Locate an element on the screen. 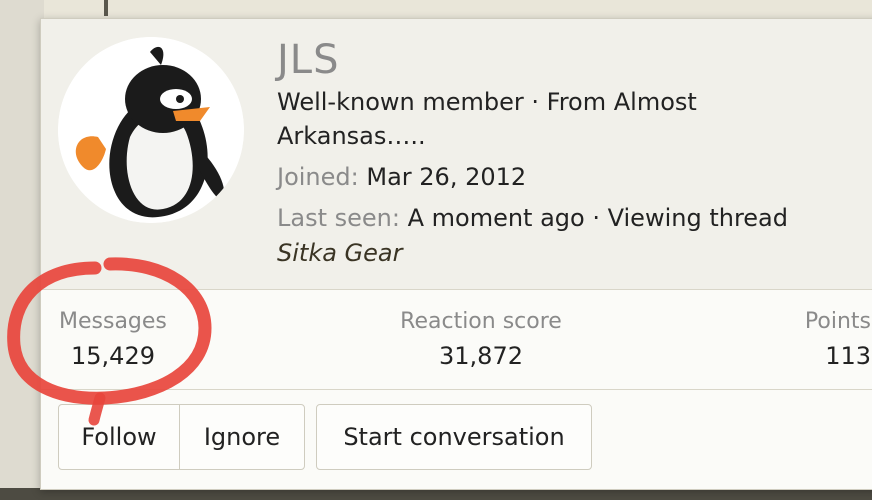 The image size is (872, 500). stat-points-value: 113 is located at coordinates (848, 356).